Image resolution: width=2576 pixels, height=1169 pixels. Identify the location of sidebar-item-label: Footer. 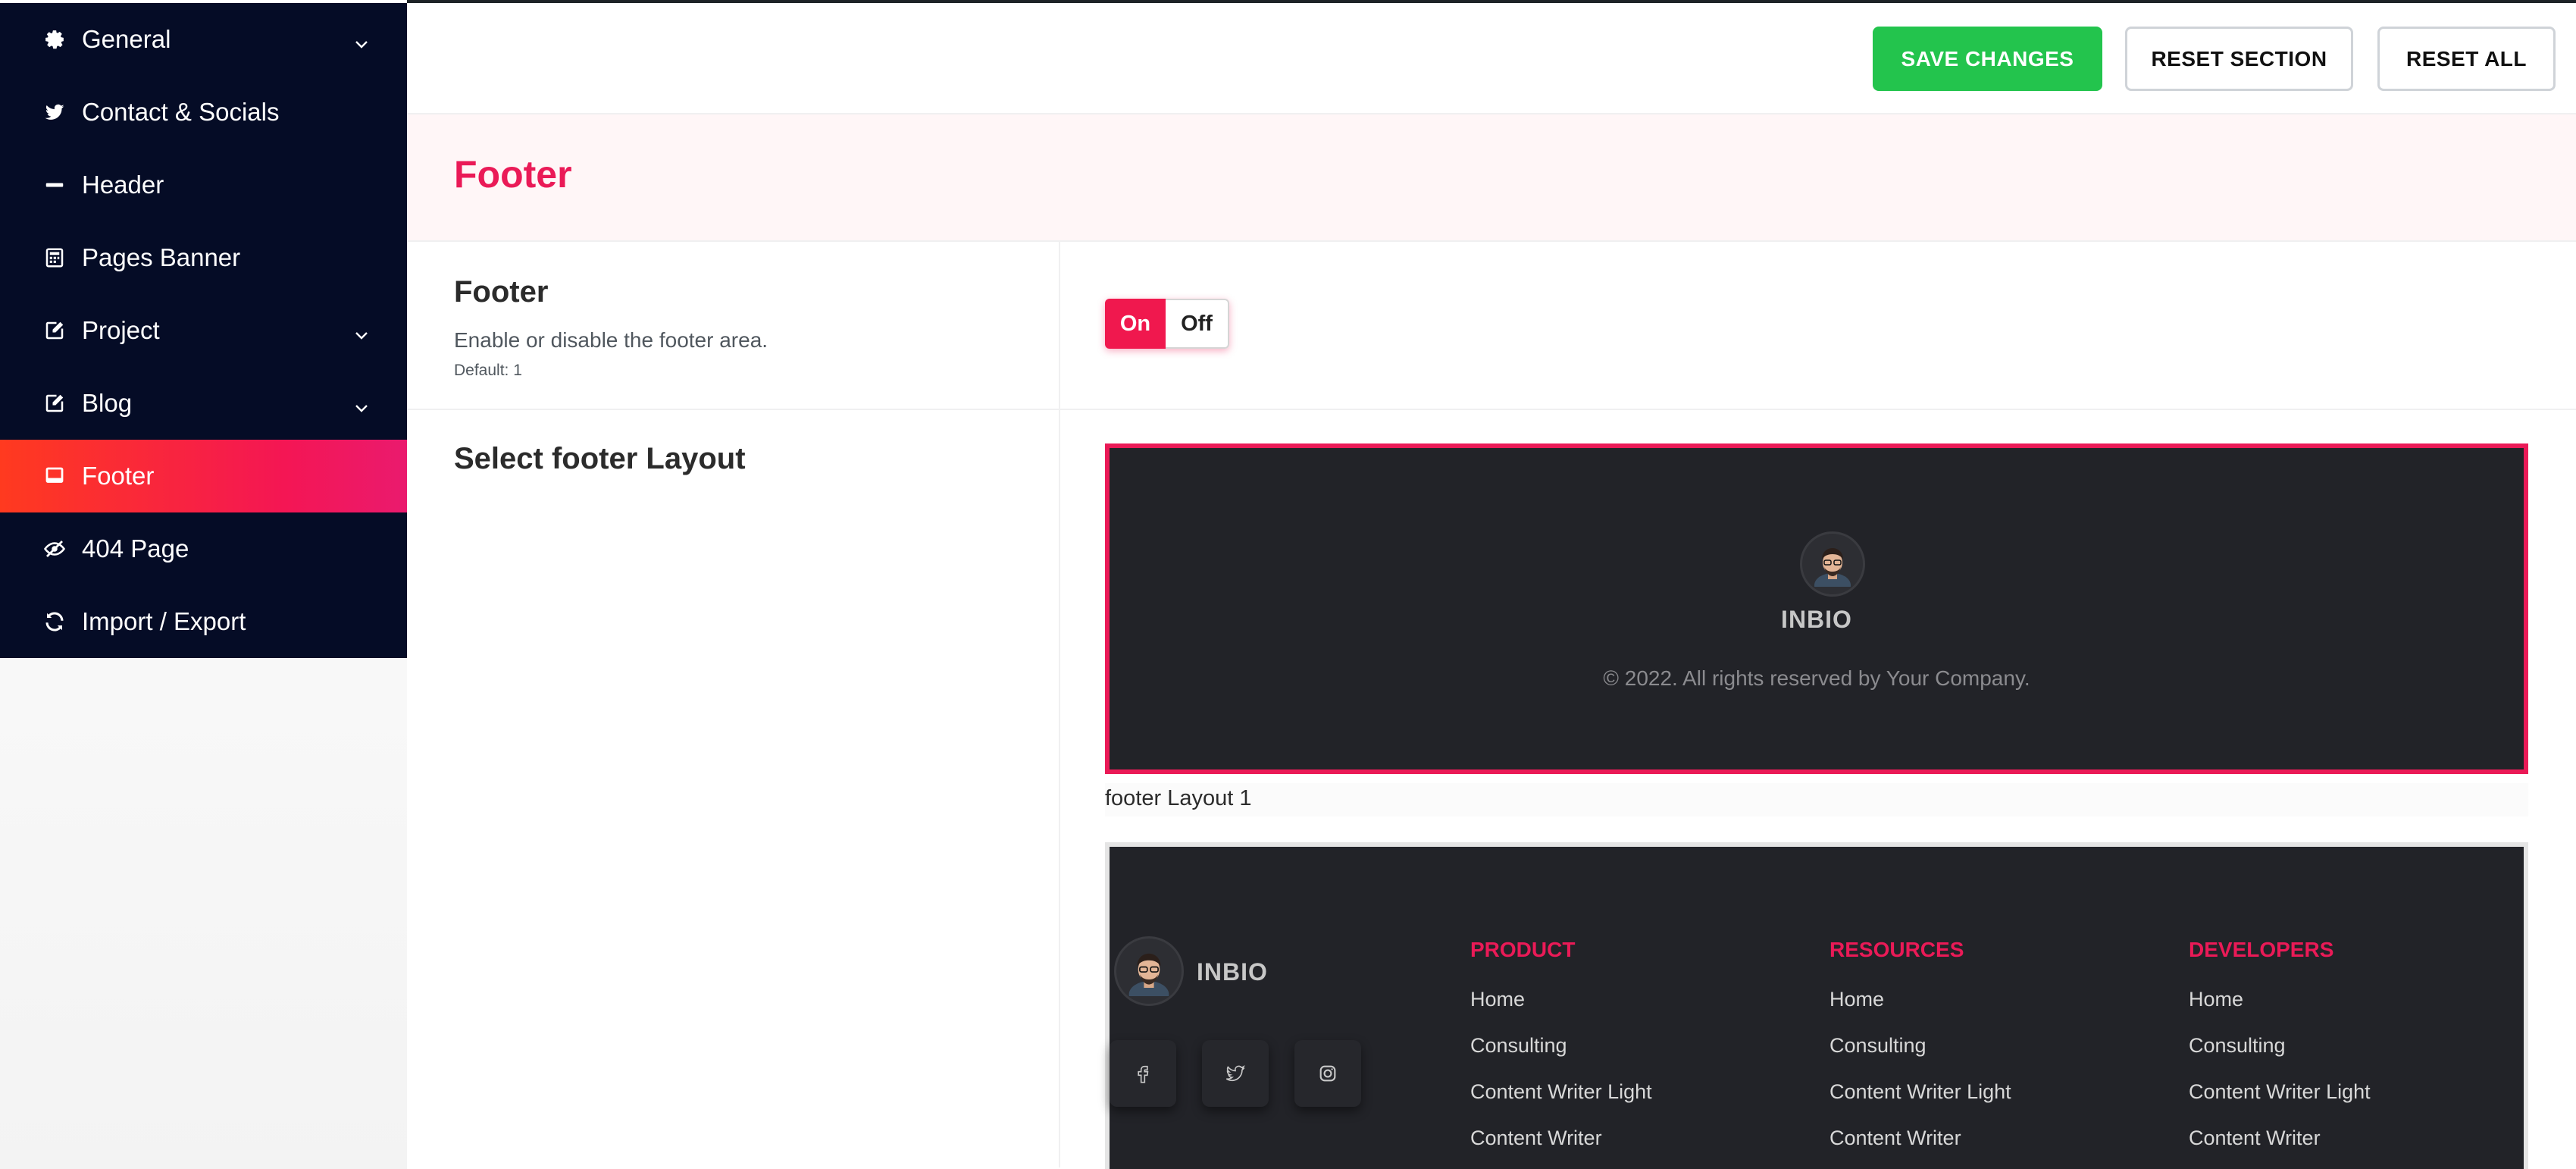
(118, 476).